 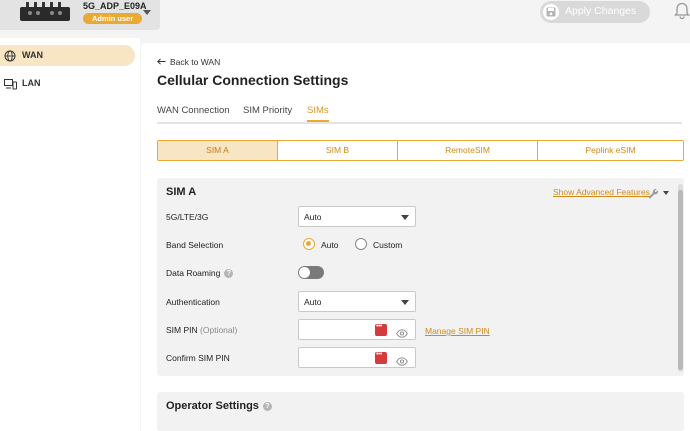 What do you see at coordinates (67, 83) in the screenshot?
I see `sidebar-item-lan: LAN` at bounding box center [67, 83].